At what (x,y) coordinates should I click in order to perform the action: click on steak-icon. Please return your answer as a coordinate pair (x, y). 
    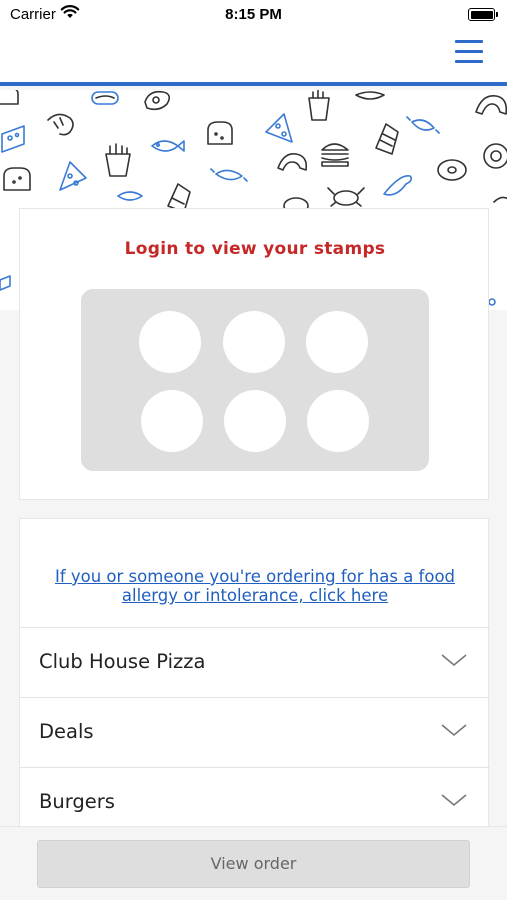
    Looking at the image, I should click on (157, 100).